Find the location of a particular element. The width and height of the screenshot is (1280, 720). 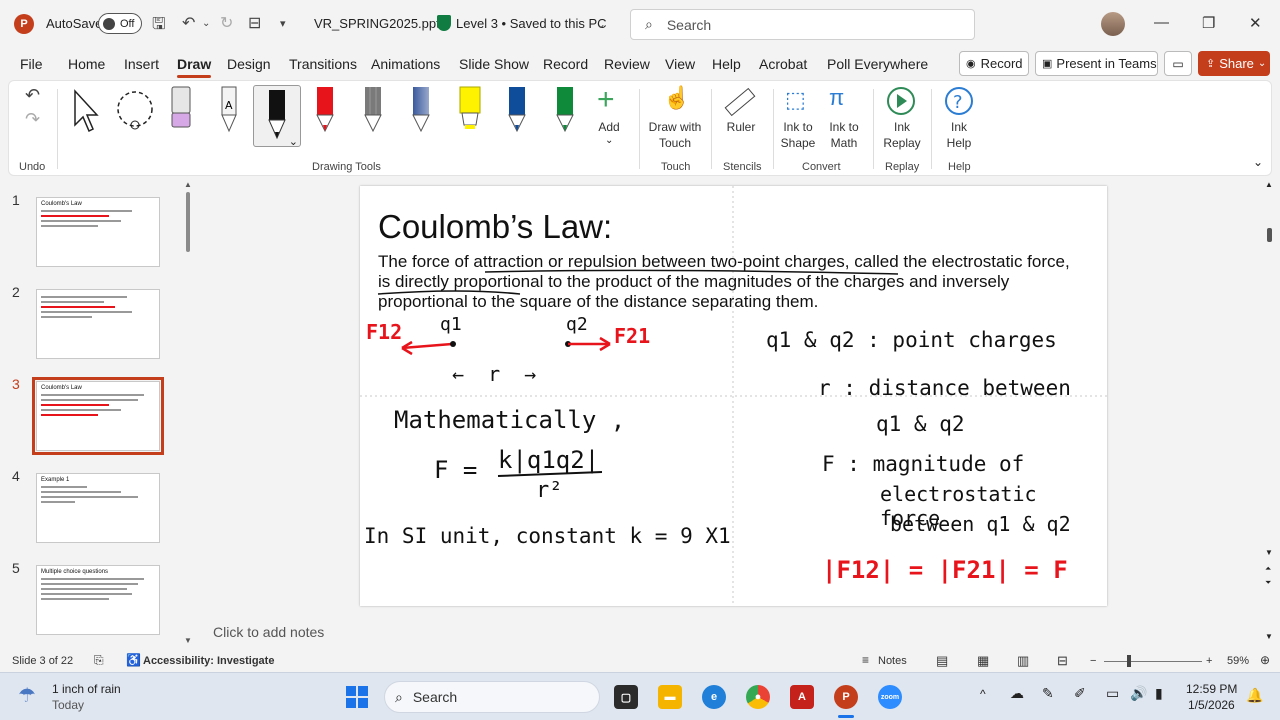

tab-poll-everywhere: Poll Everywhere is located at coordinates (877, 64).